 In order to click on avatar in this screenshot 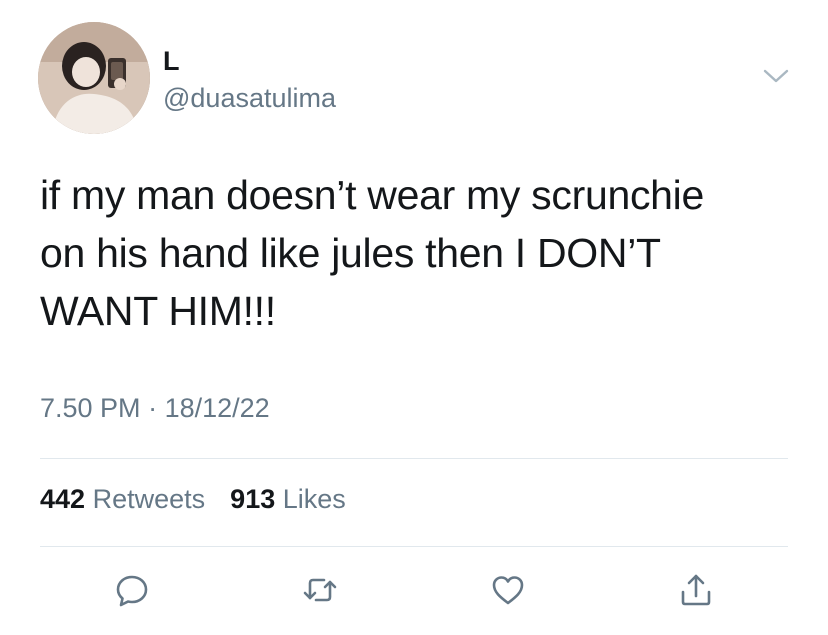, I will do `click(94, 78)`.